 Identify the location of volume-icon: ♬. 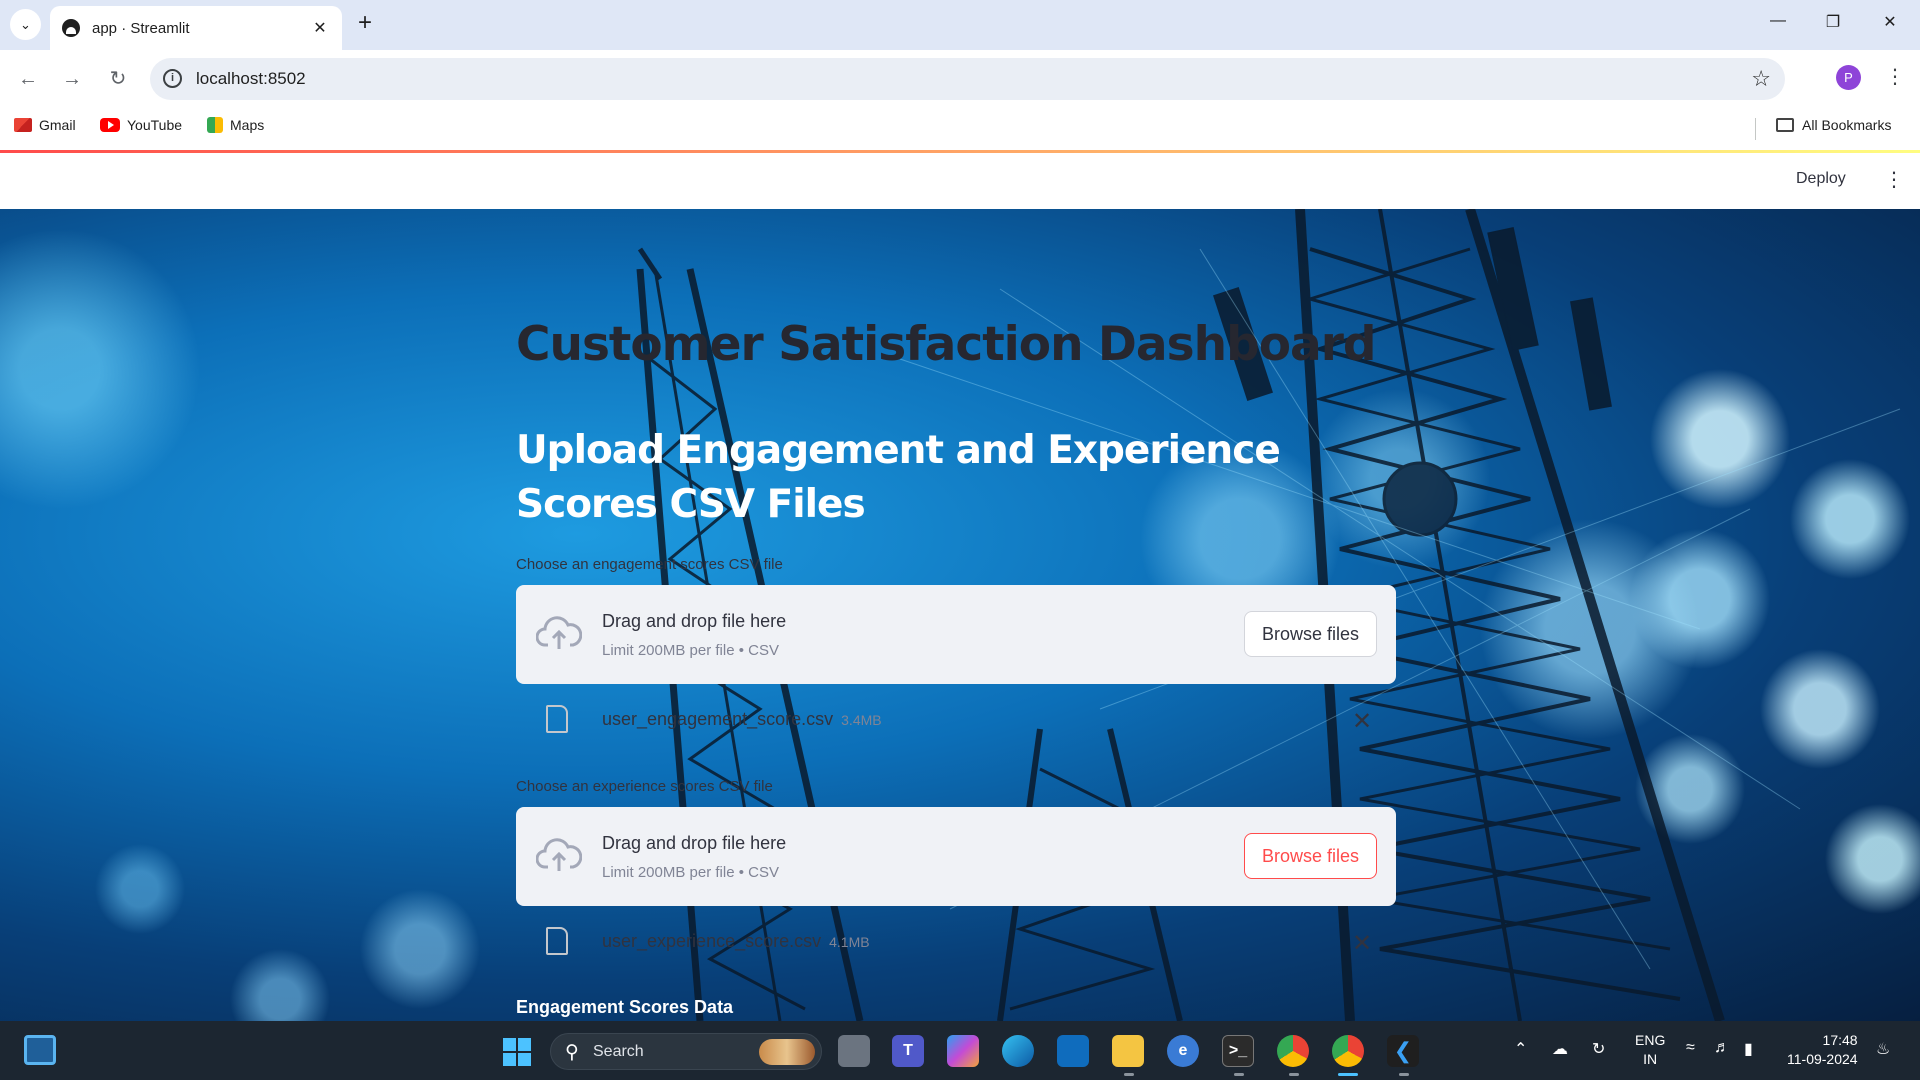
(1722, 1048).